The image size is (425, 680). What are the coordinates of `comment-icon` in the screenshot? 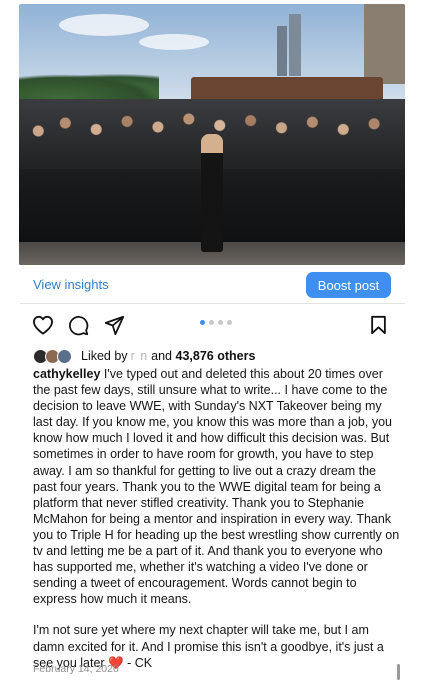 It's located at (78, 325).